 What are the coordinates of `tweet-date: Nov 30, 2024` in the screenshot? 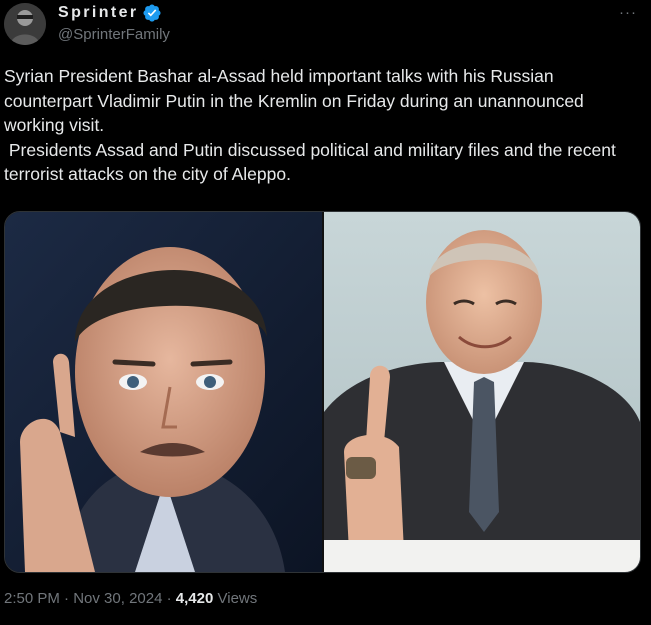 It's located at (117, 598).